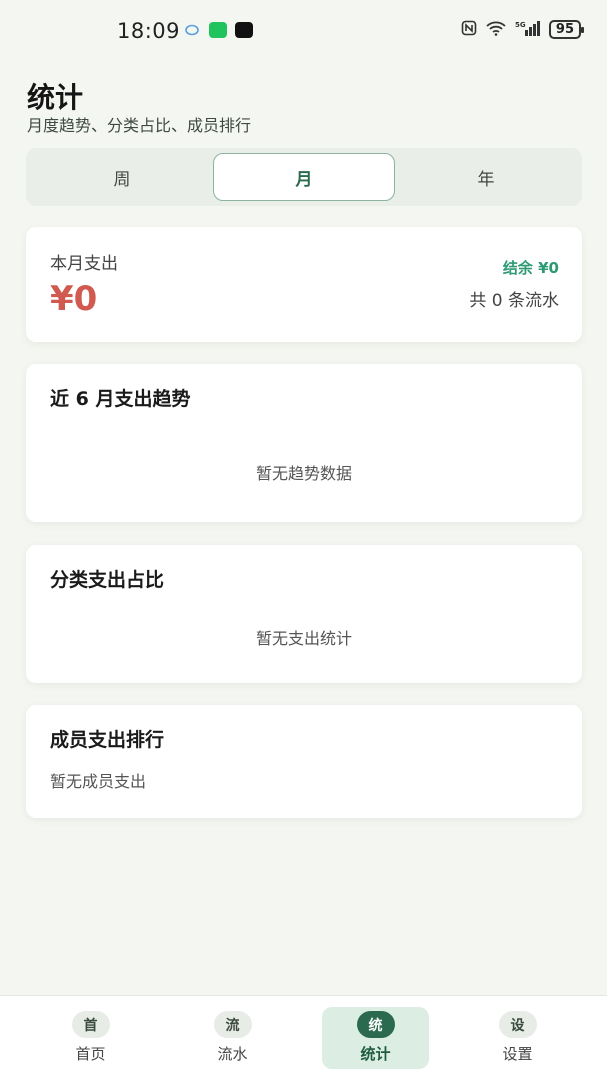 This screenshot has width=607, height=1080. Describe the element at coordinates (90, 1024) in the screenshot. I see `home-icon: 首` at that location.